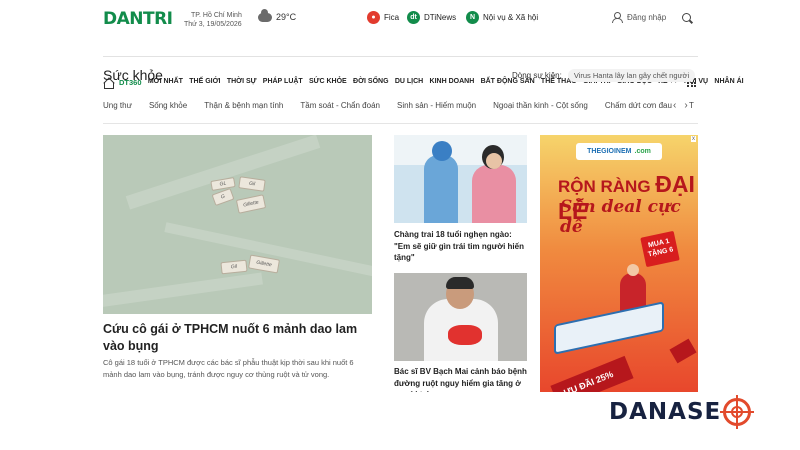  Describe the element at coordinates (204, 82) in the screenshot. I see `nav-item-the-gioi: THẾ GIỚI` at that location.